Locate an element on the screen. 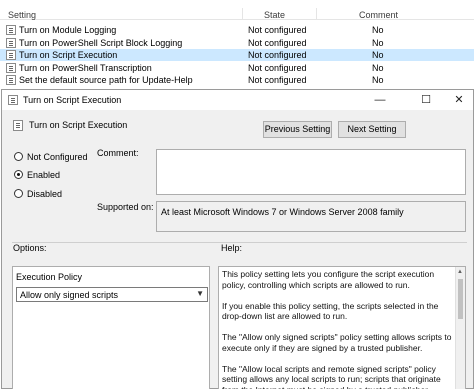  help-label: Help: is located at coordinates (232, 248).